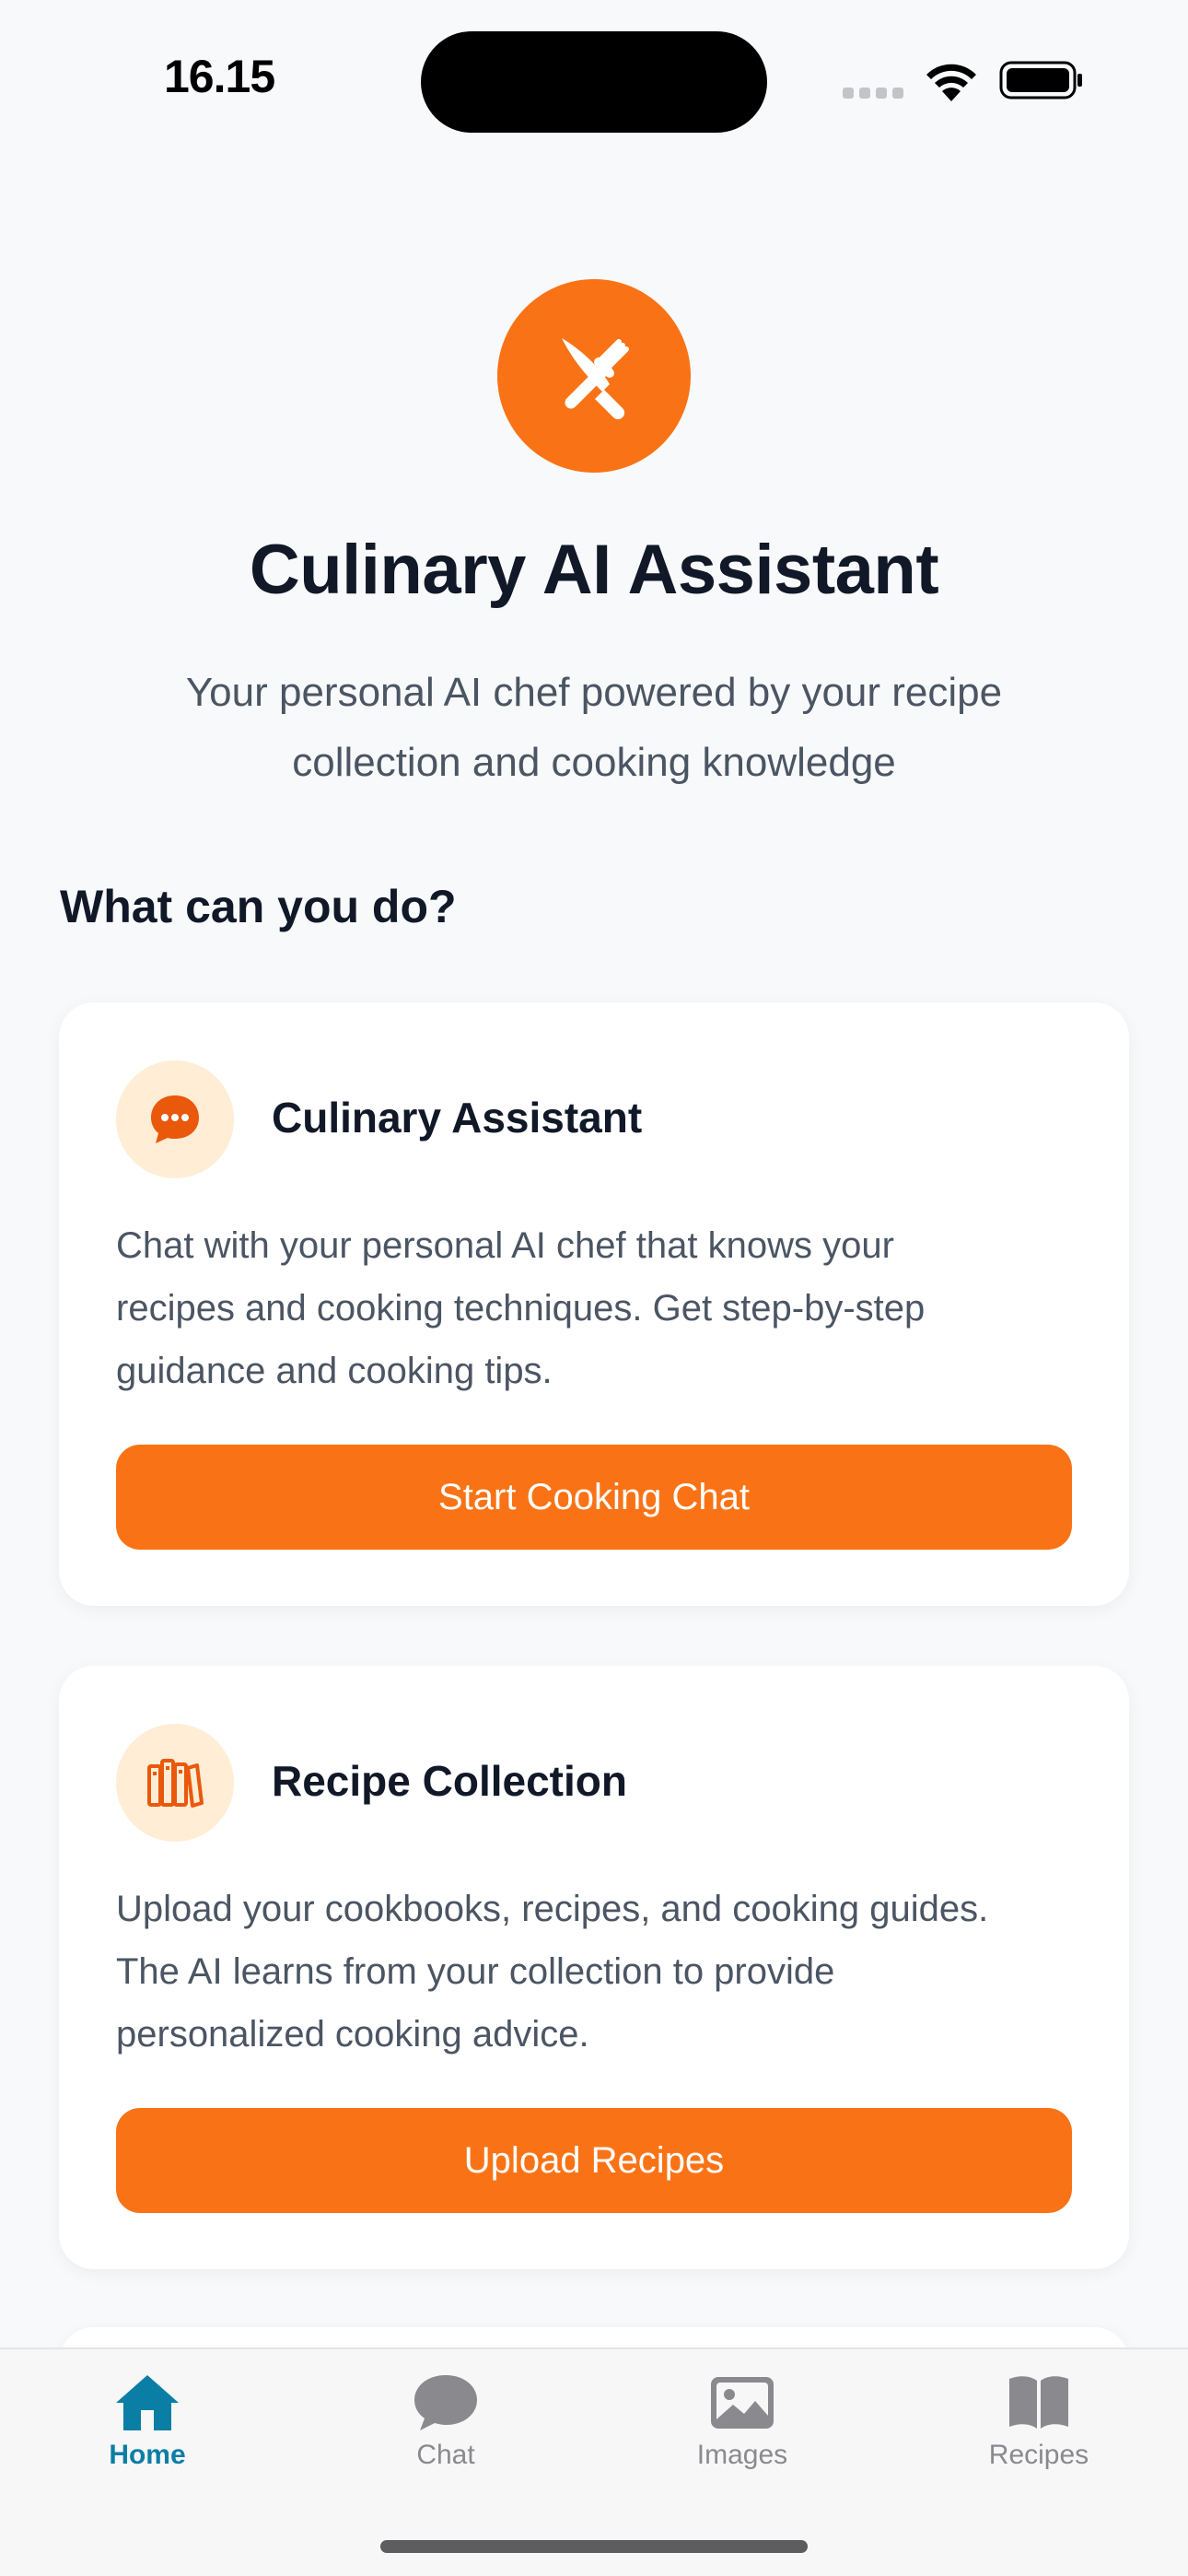 The width and height of the screenshot is (1188, 2576). I want to click on app-logo-fork-knife-icon, so click(594, 376).